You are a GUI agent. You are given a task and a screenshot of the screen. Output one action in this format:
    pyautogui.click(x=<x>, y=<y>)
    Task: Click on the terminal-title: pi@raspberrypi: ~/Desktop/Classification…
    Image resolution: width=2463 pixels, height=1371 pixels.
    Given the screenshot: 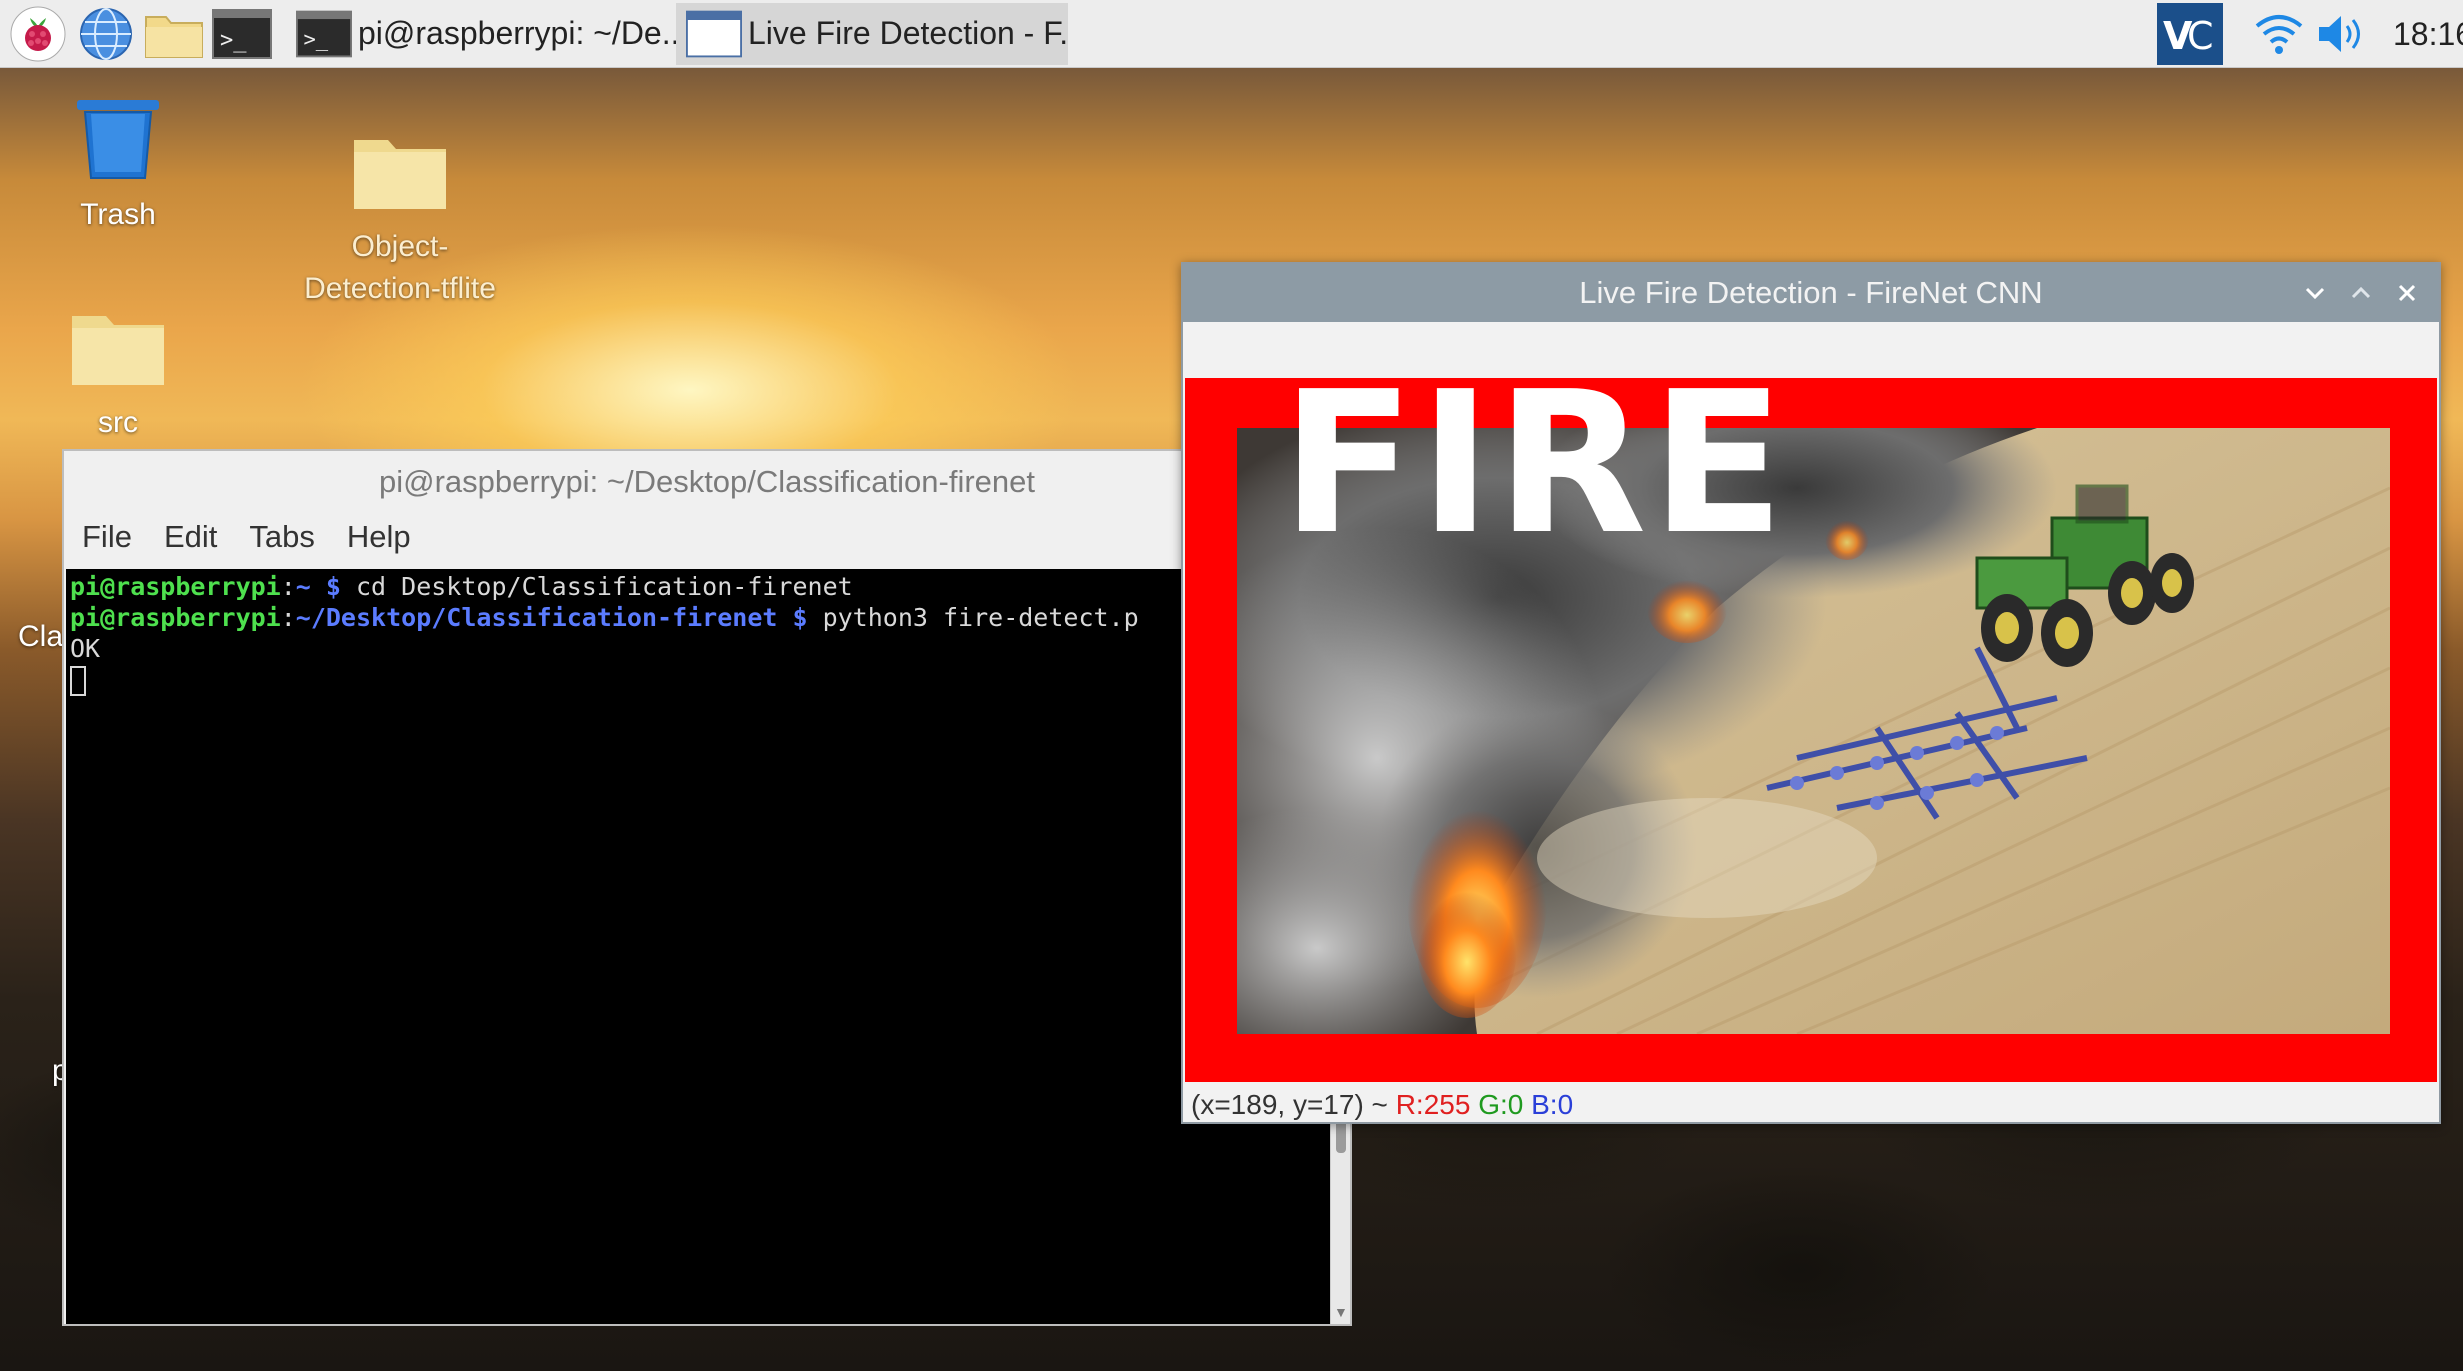 What is the action you would take?
    pyautogui.click(x=707, y=481)
    